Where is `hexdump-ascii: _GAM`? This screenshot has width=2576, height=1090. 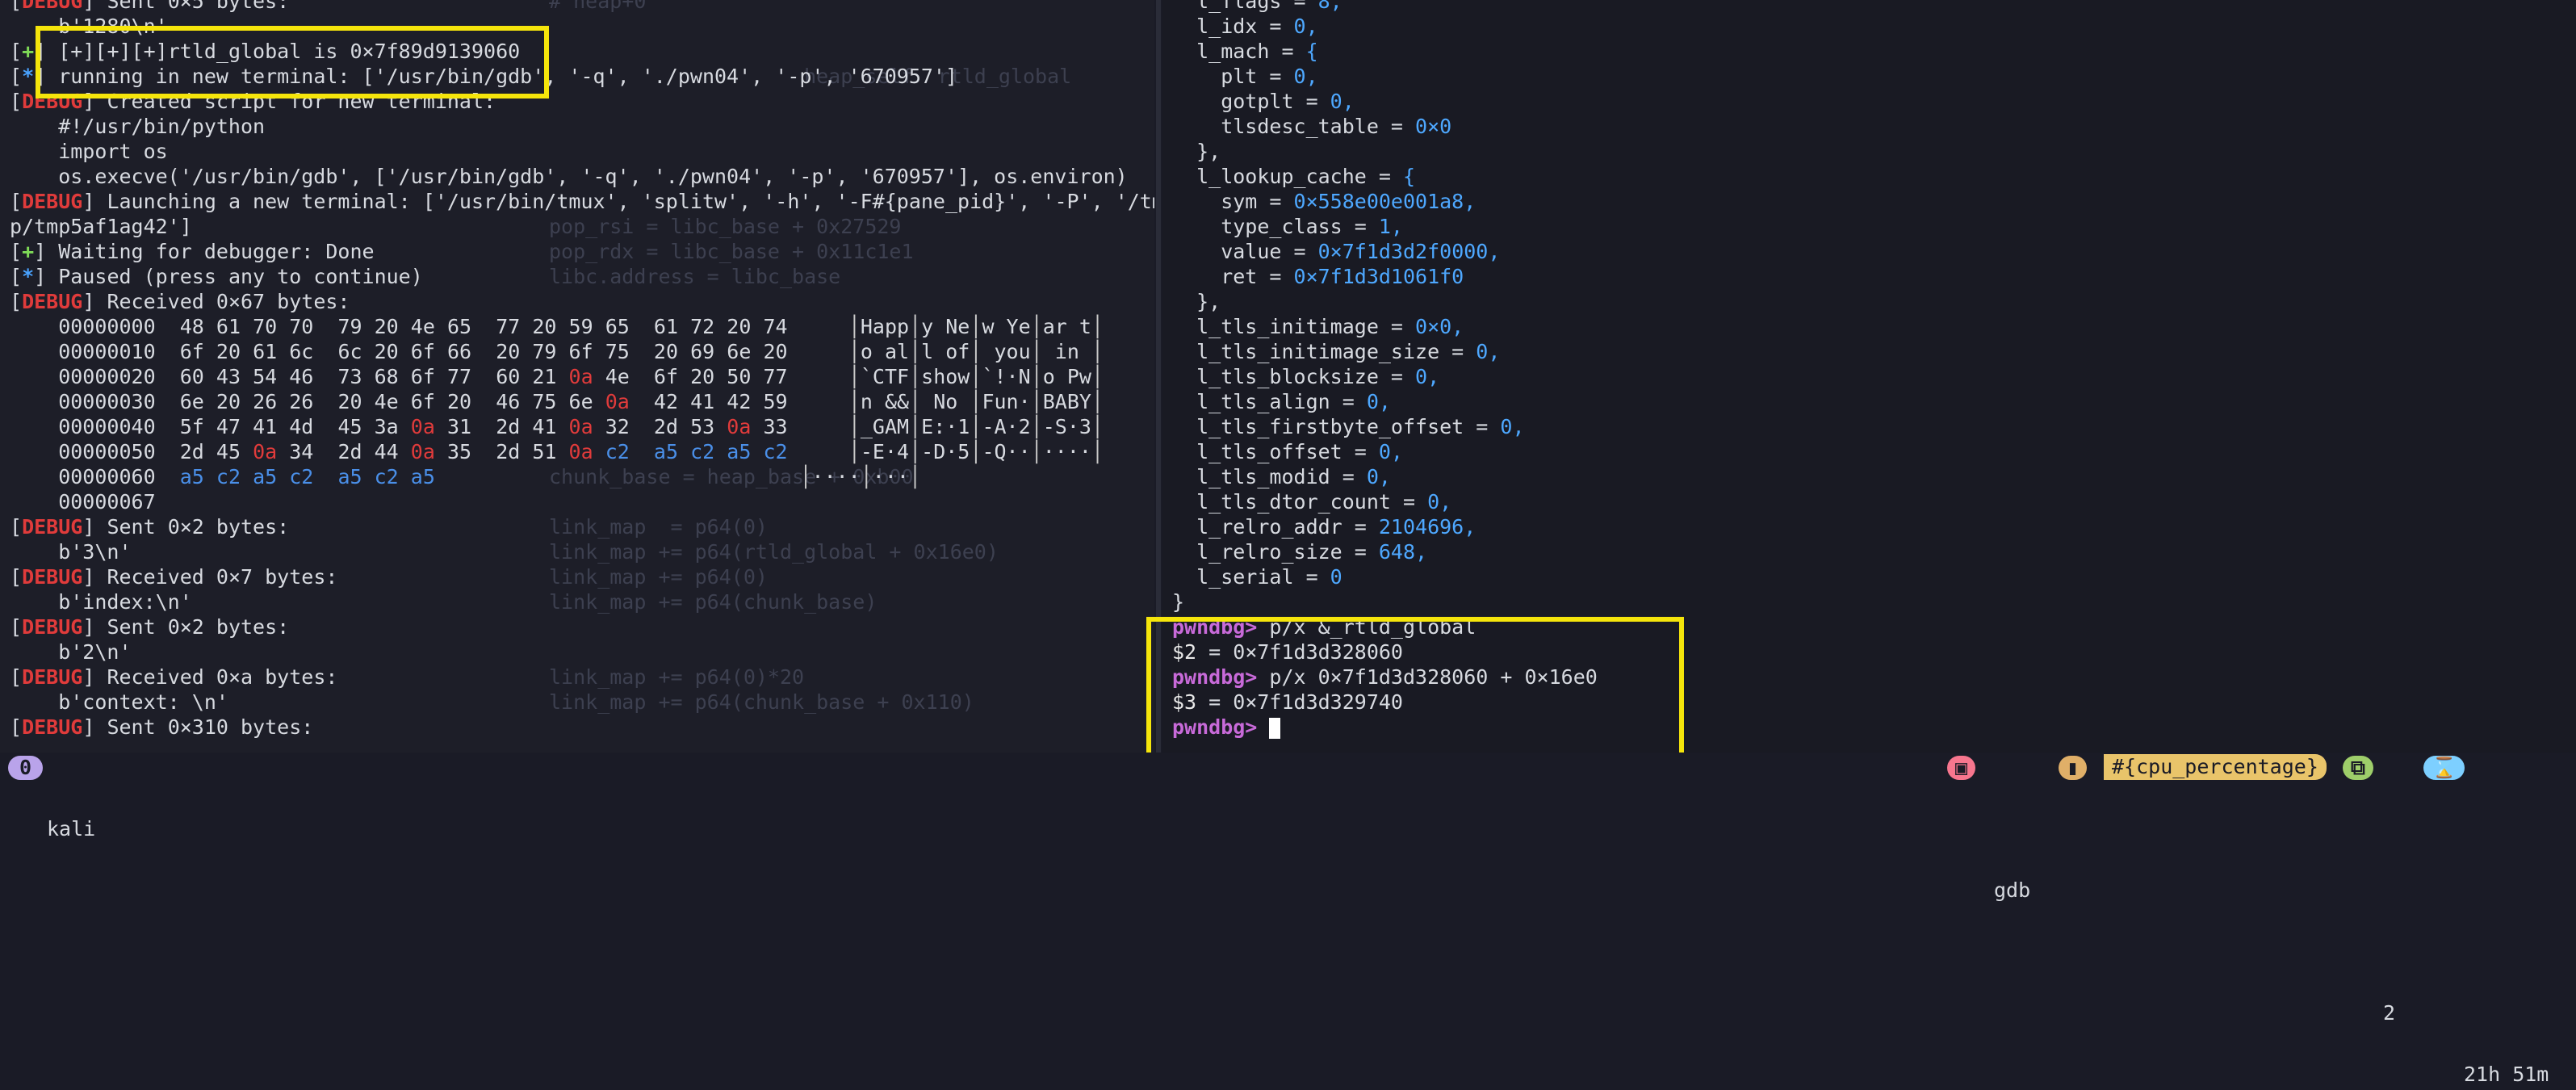
hexdump-ascii: _GAM is located at coordinates (885, 427).